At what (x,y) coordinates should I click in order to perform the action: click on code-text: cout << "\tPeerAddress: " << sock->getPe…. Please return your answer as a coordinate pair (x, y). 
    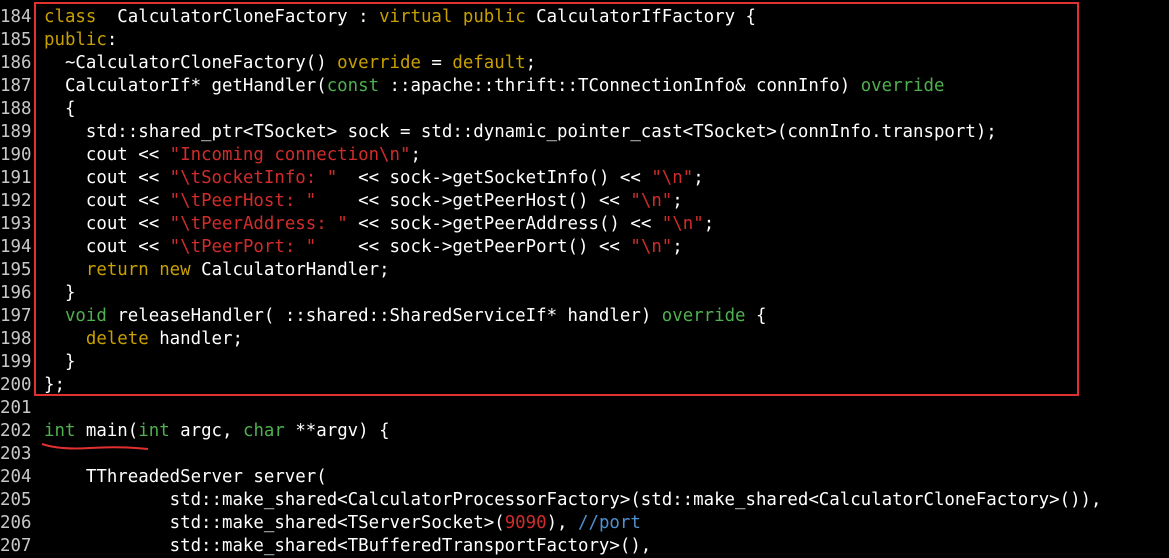
    Looking at the image, I should click on (379, 224).